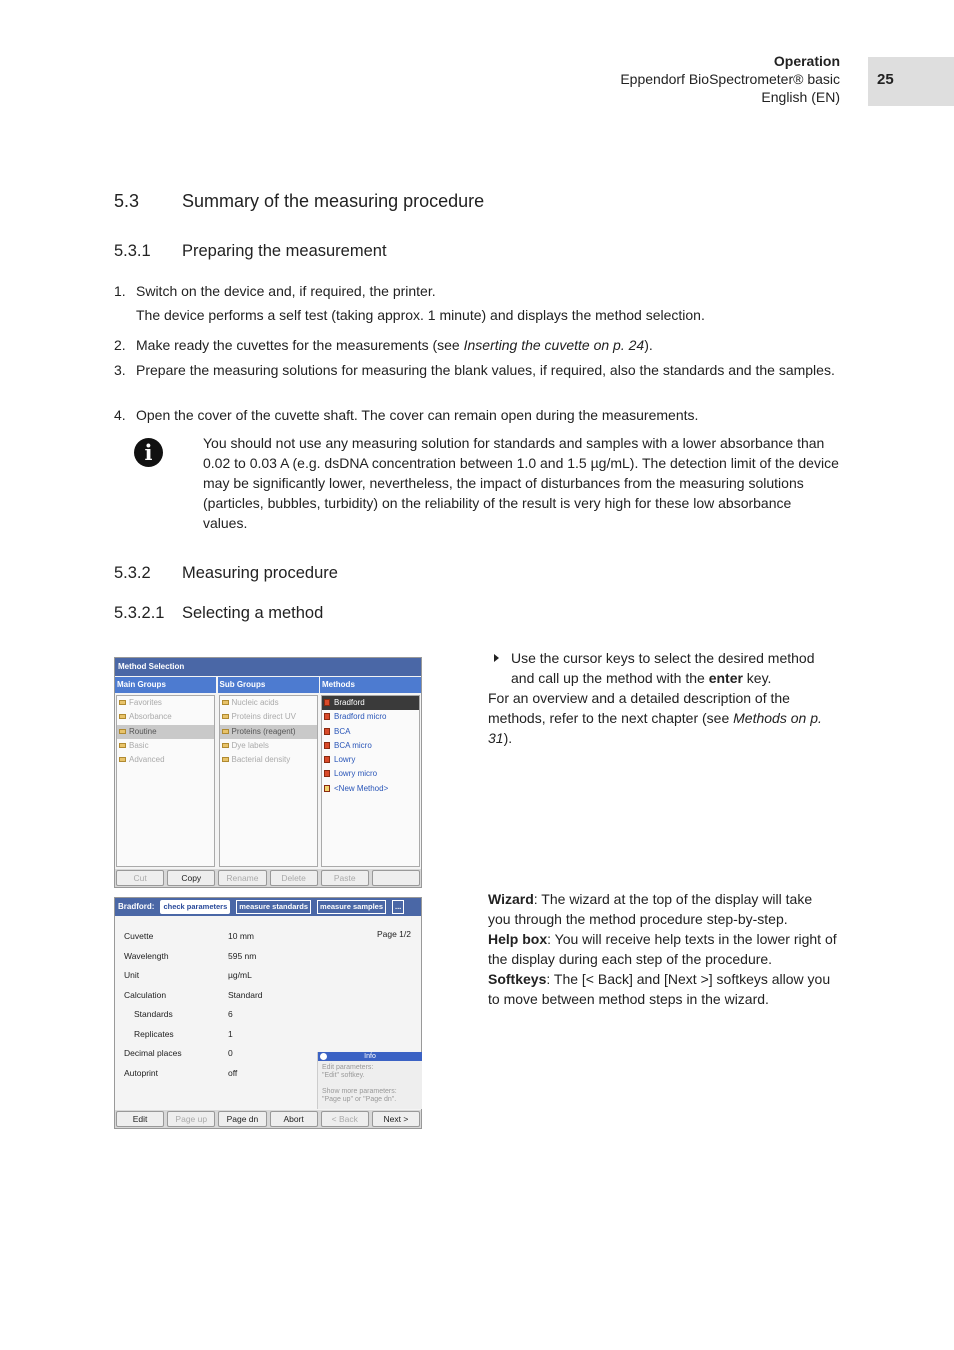  Describe the element at coordinates (344, 878) in the screenshot. I see `softkey-paste: Paste` at that location.